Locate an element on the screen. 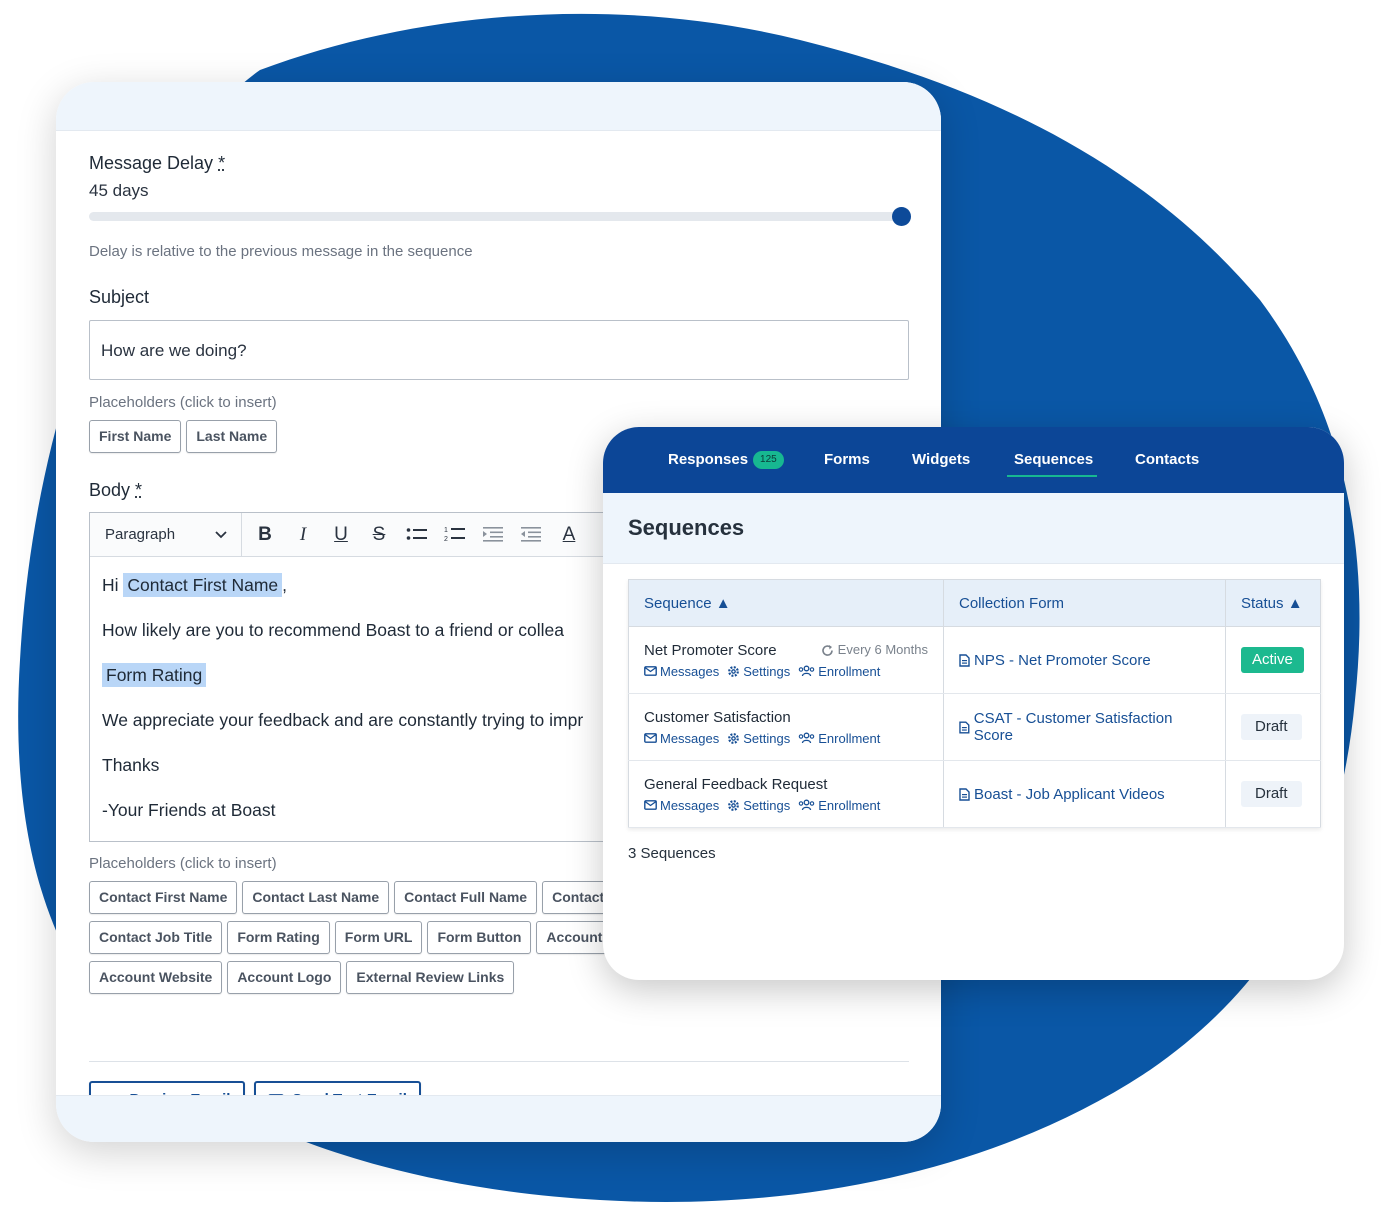 The image size is (1400, 1213). responses-count-badge: 125 is located at coordinates (768, 460).